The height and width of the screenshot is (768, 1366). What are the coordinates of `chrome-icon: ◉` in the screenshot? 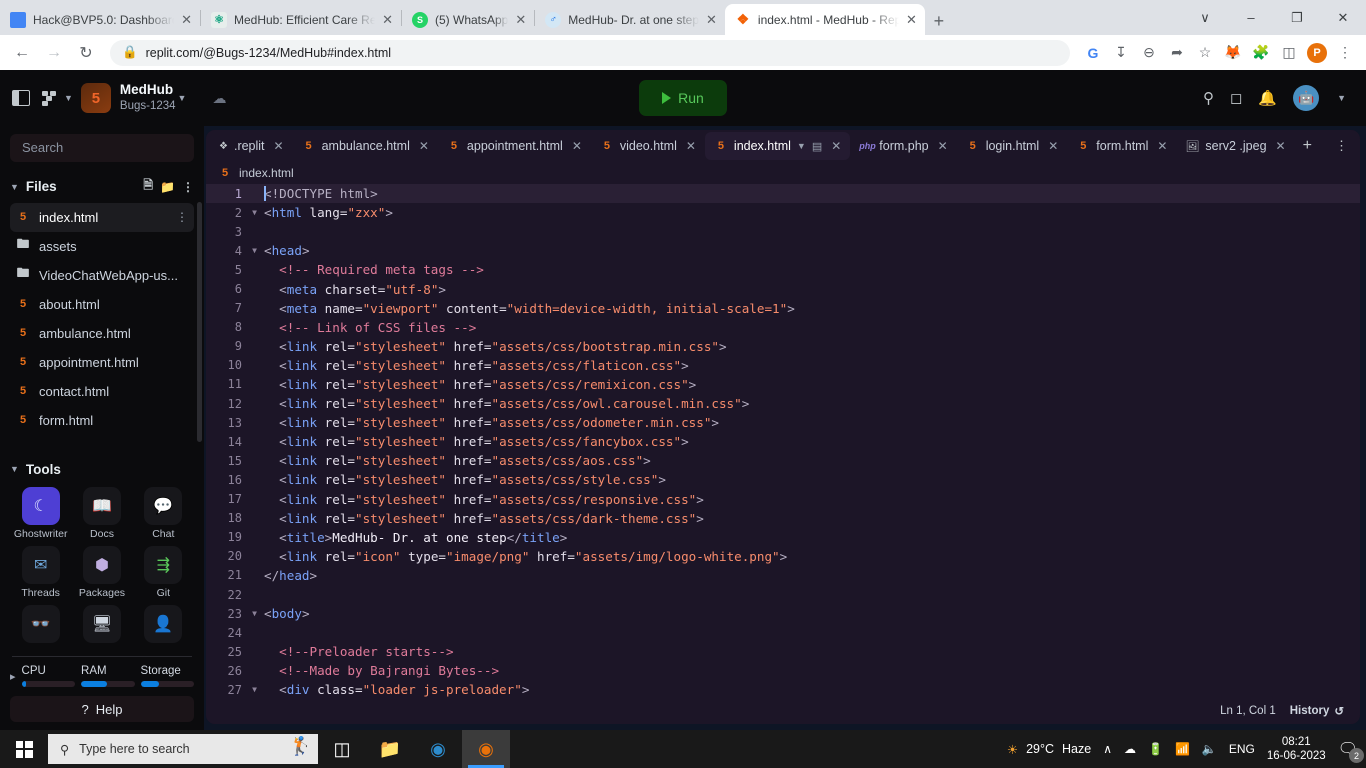 It's located at (486, 749).